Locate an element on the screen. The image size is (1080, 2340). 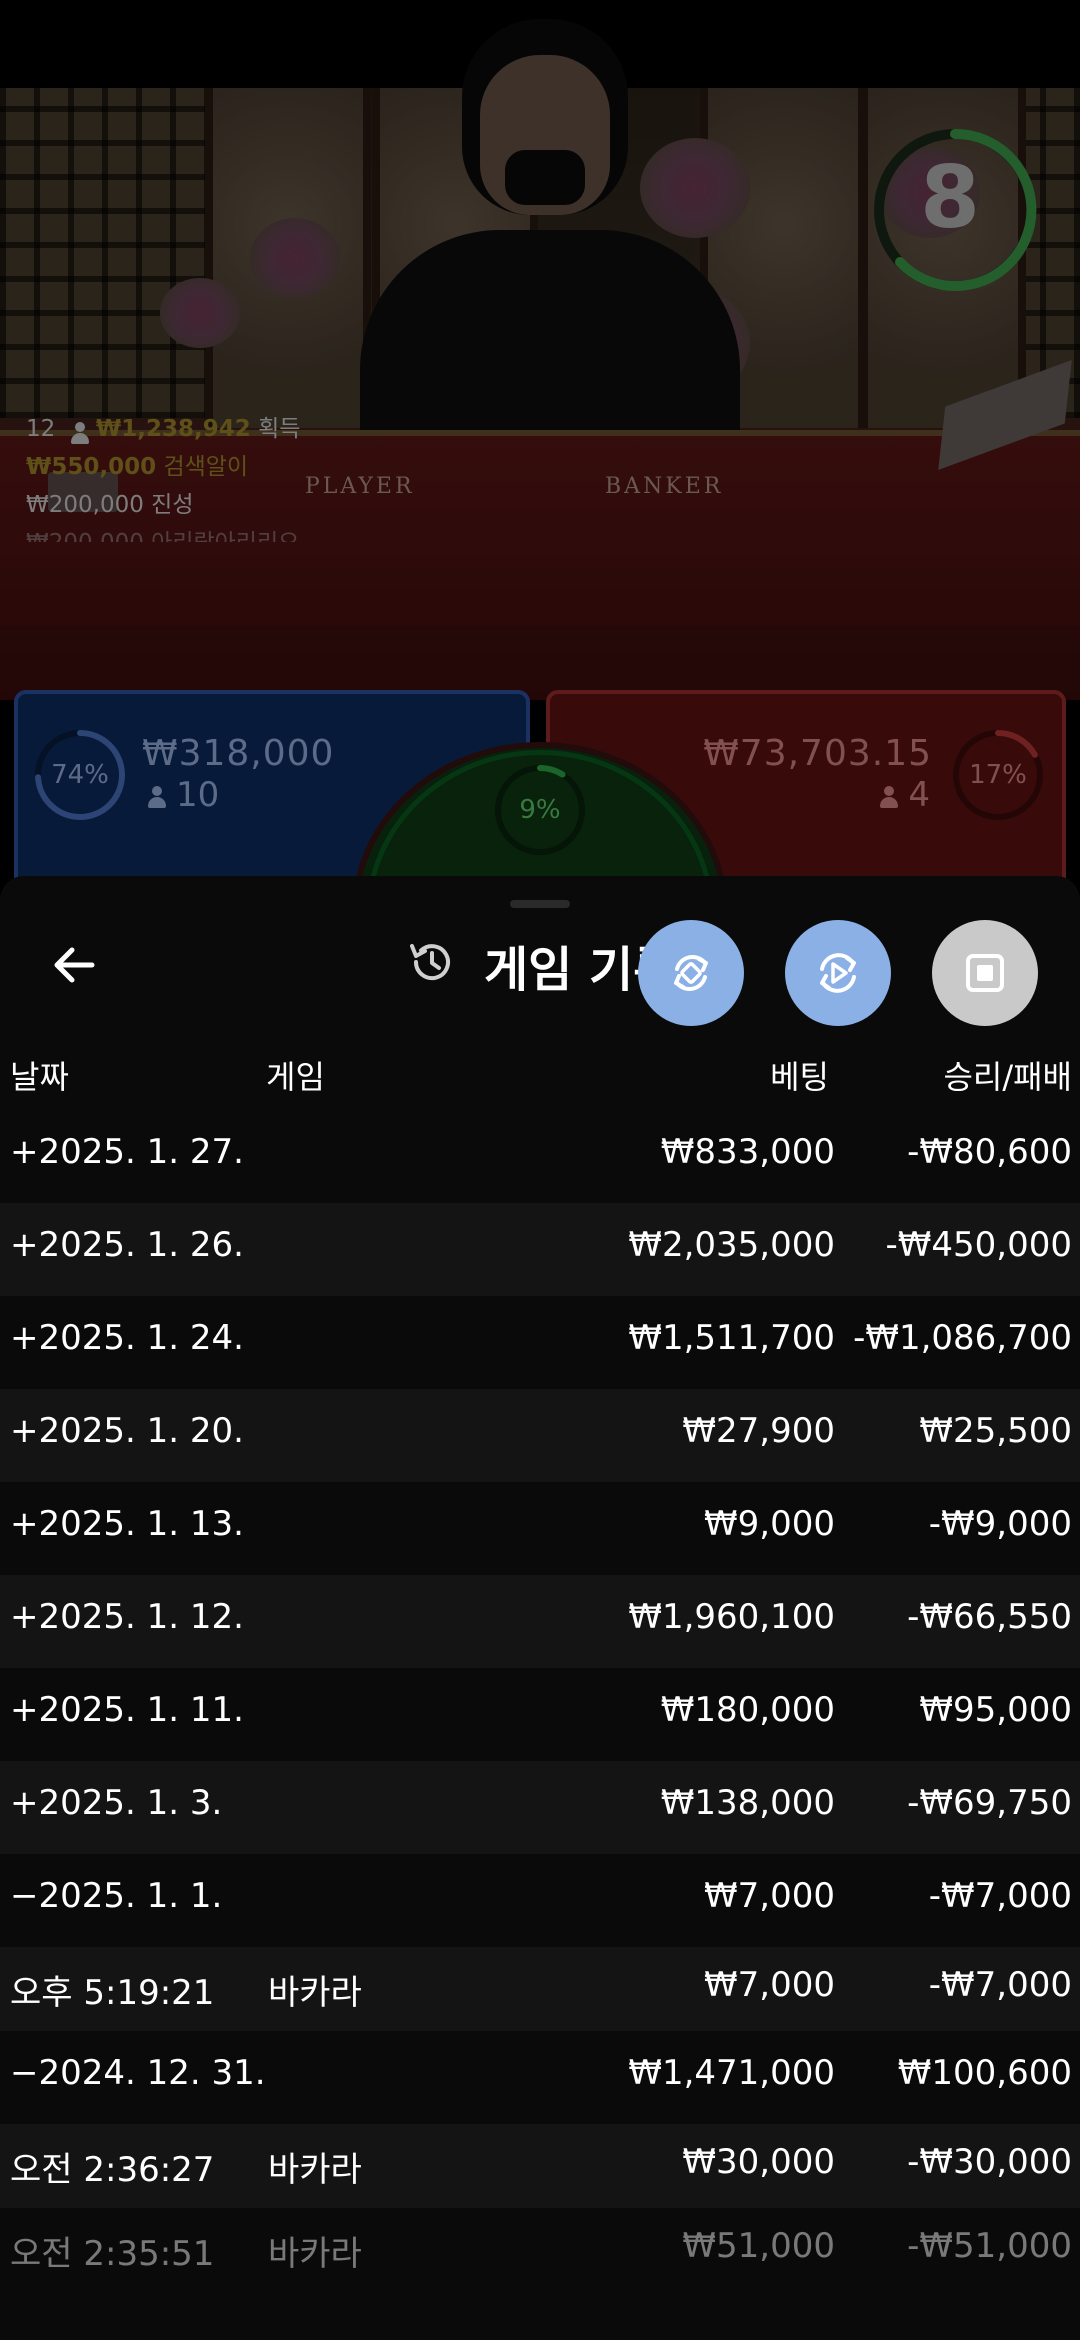
winners-count: 12 is located at coordinates (41, 429).